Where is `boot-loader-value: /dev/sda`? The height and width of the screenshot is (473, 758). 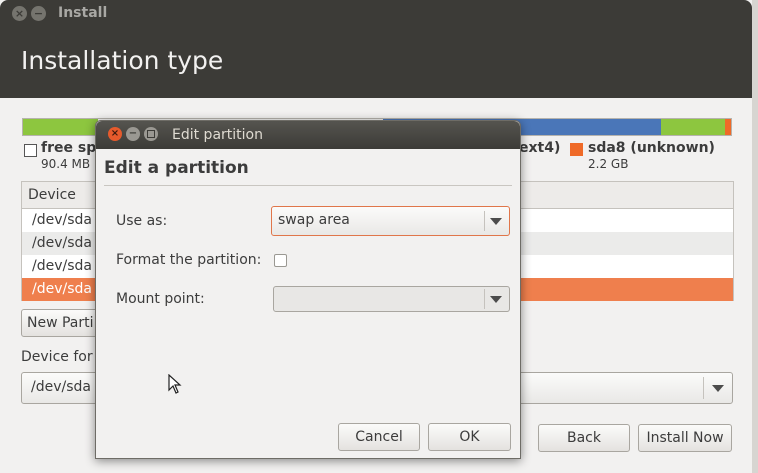 boot-loader-value: /dev/sda is located at coordinates (61, 387).